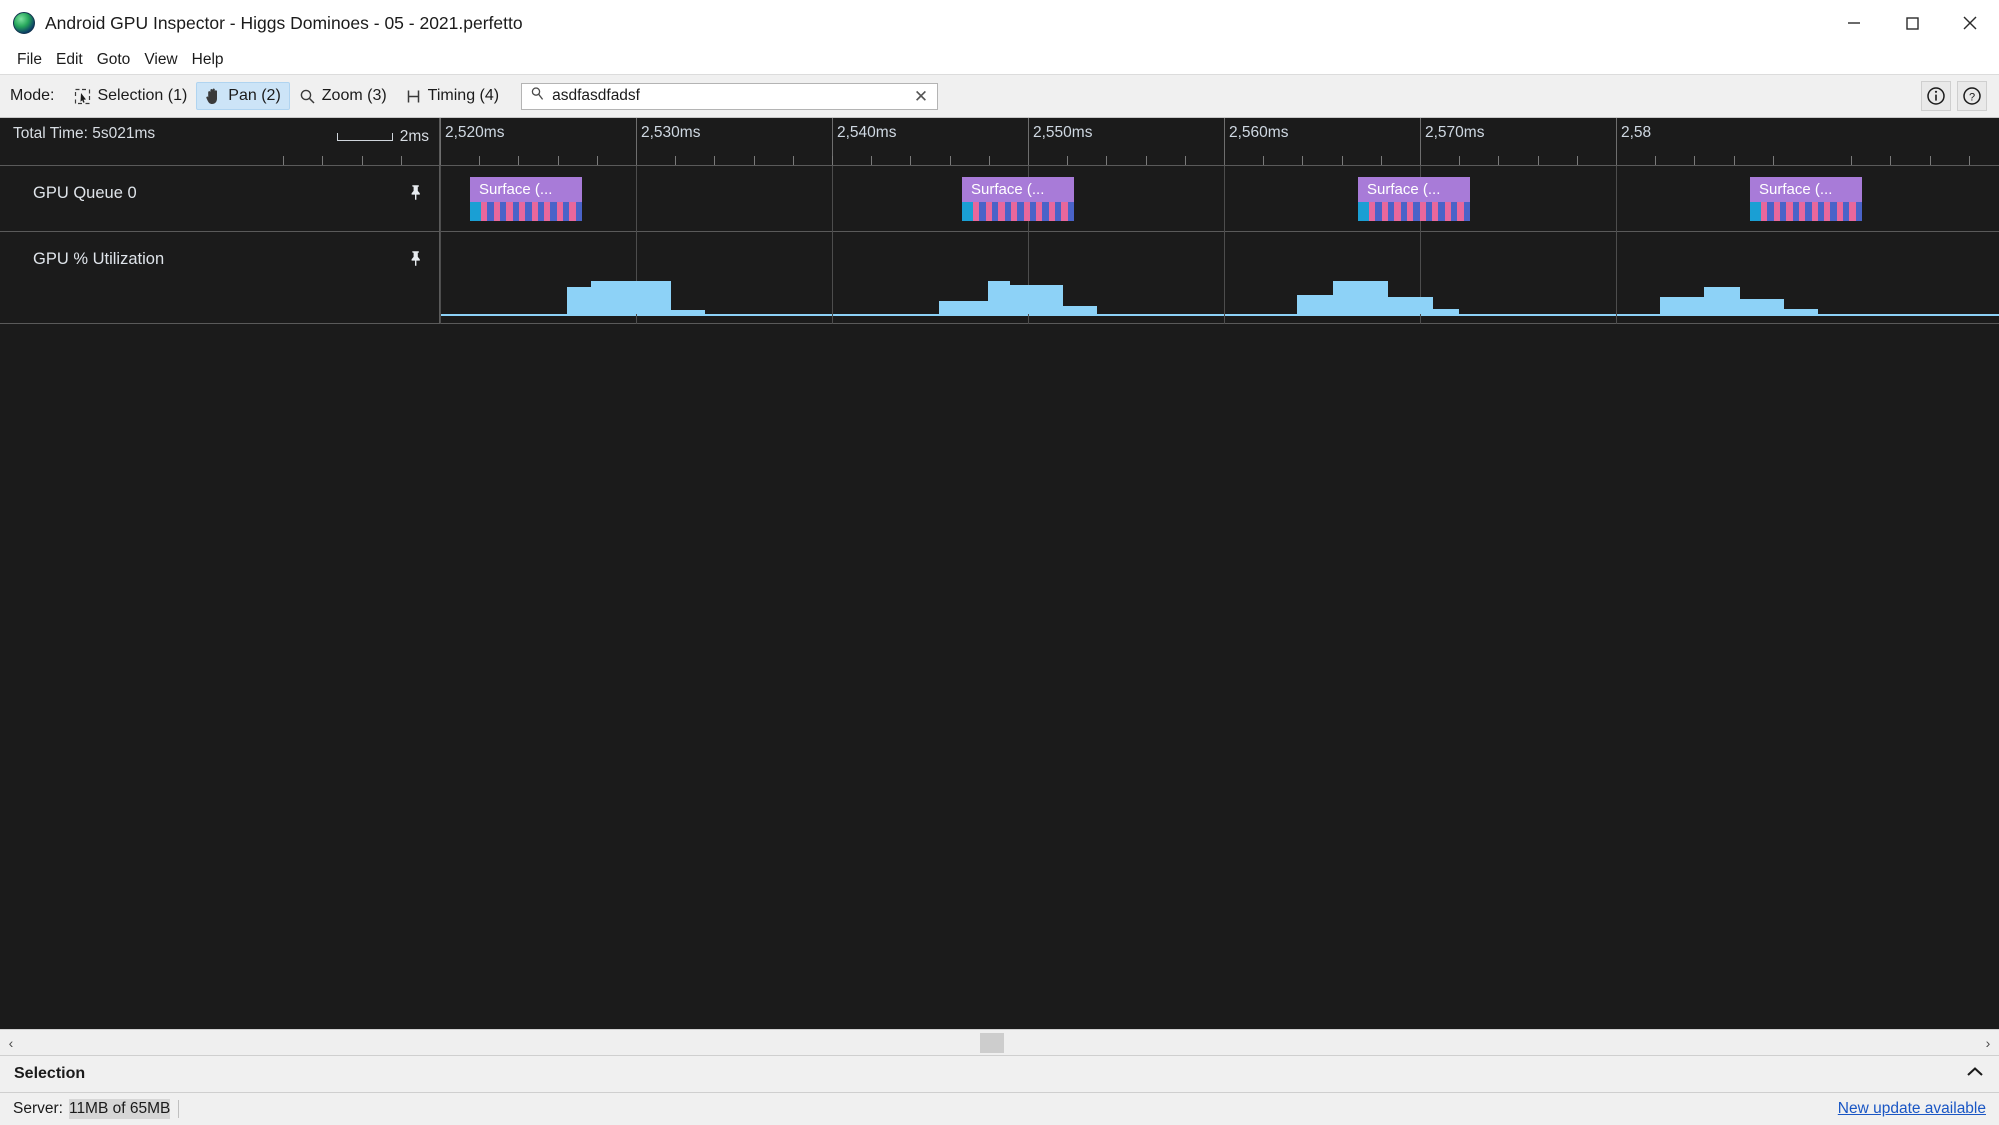  I want to click on close-button, so click(1970, 23).